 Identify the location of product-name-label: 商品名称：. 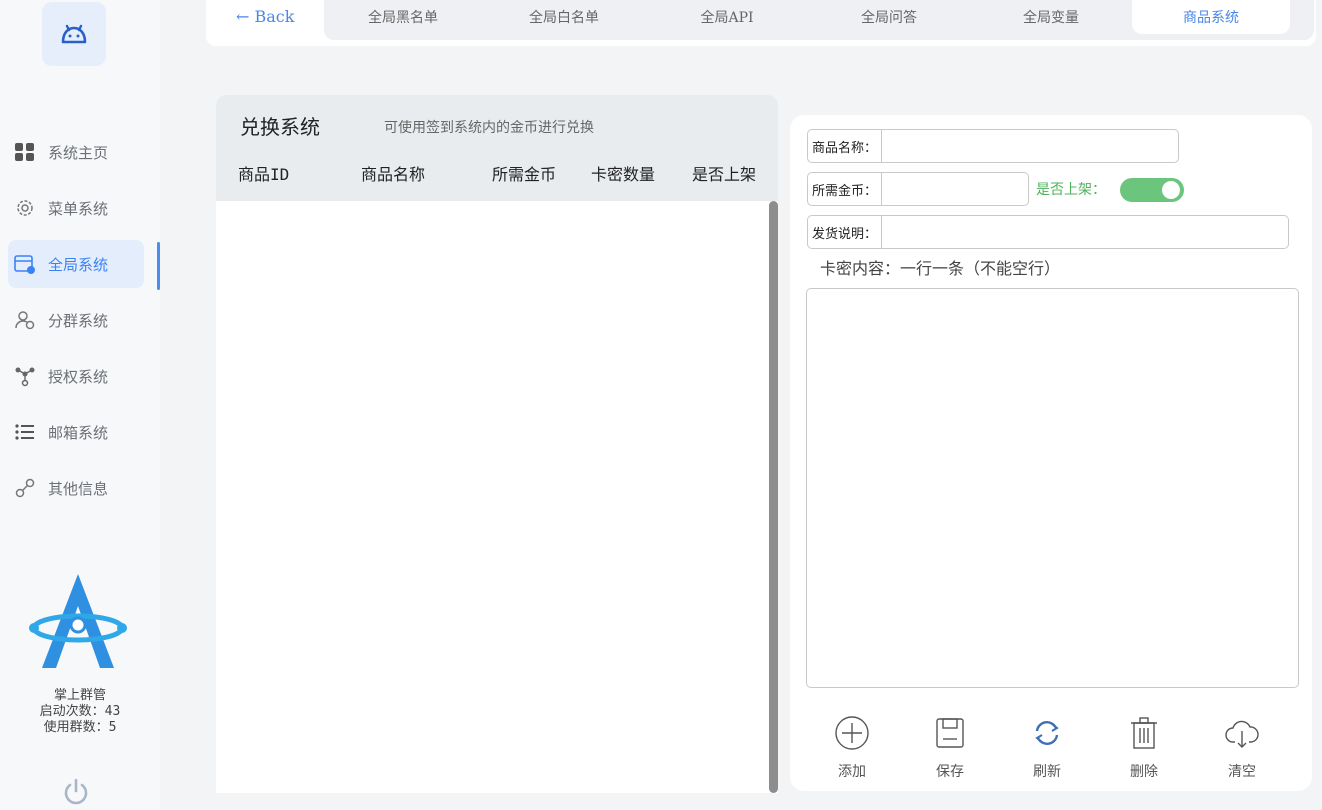
(845, 146).